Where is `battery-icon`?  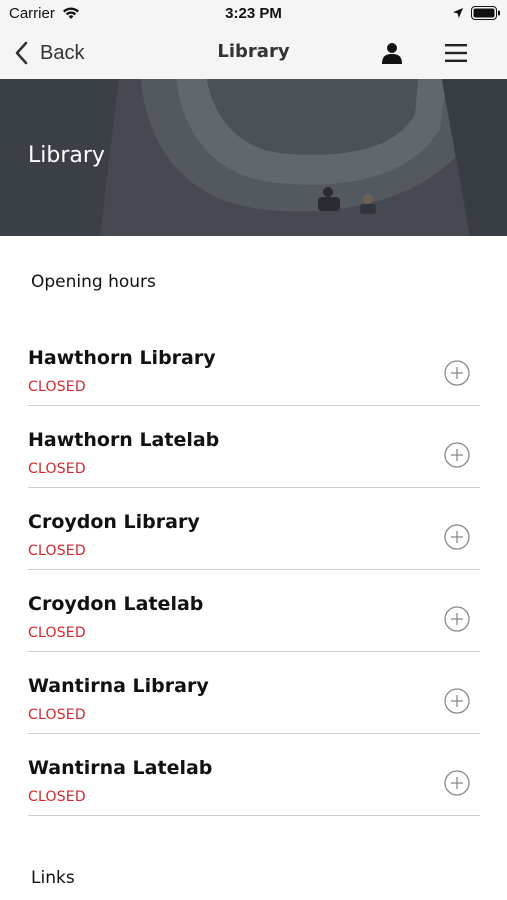
battery-icon is located at coordinates (485, 13).